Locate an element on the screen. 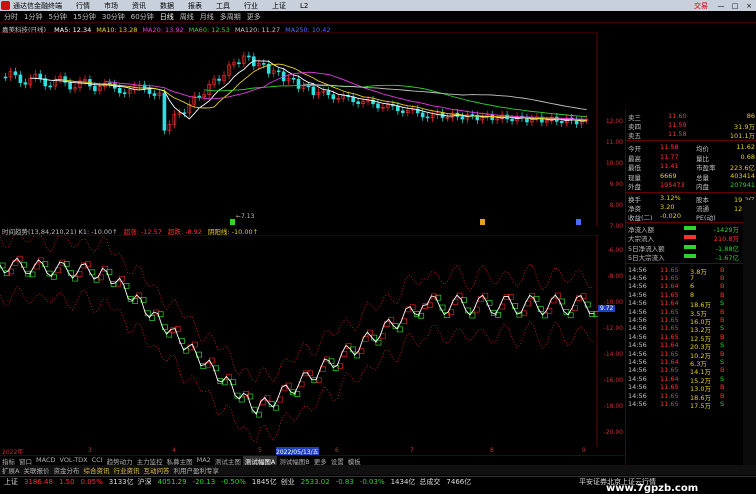 The width and height of the screenshot is (756, 494). index-name: 总成交 is located at coordinates (429, 482).